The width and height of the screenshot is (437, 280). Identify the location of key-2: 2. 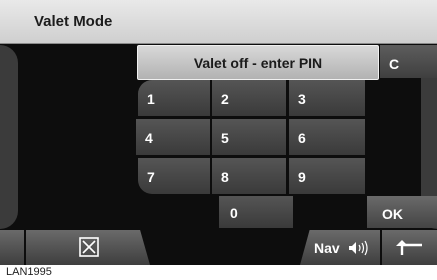
(249, 98).